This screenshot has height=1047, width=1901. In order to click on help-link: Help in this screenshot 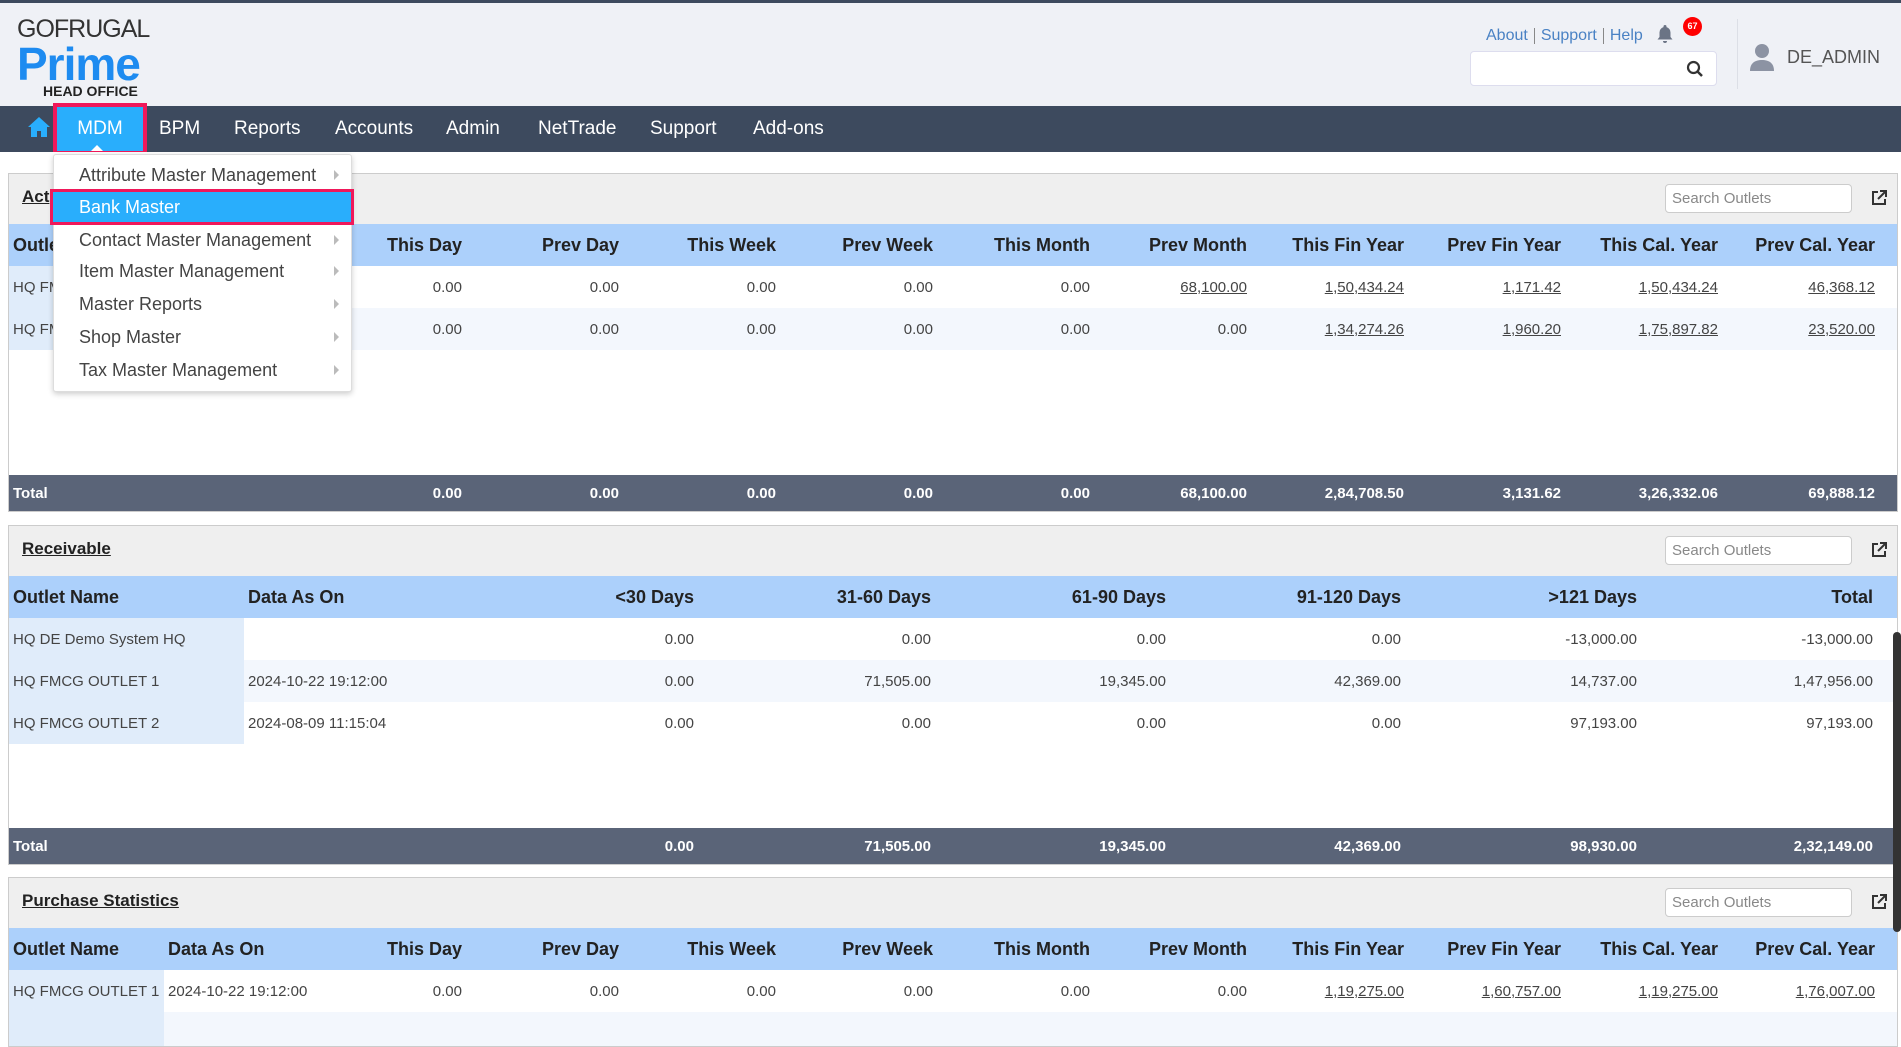, I will do `click(1626, 36)`.